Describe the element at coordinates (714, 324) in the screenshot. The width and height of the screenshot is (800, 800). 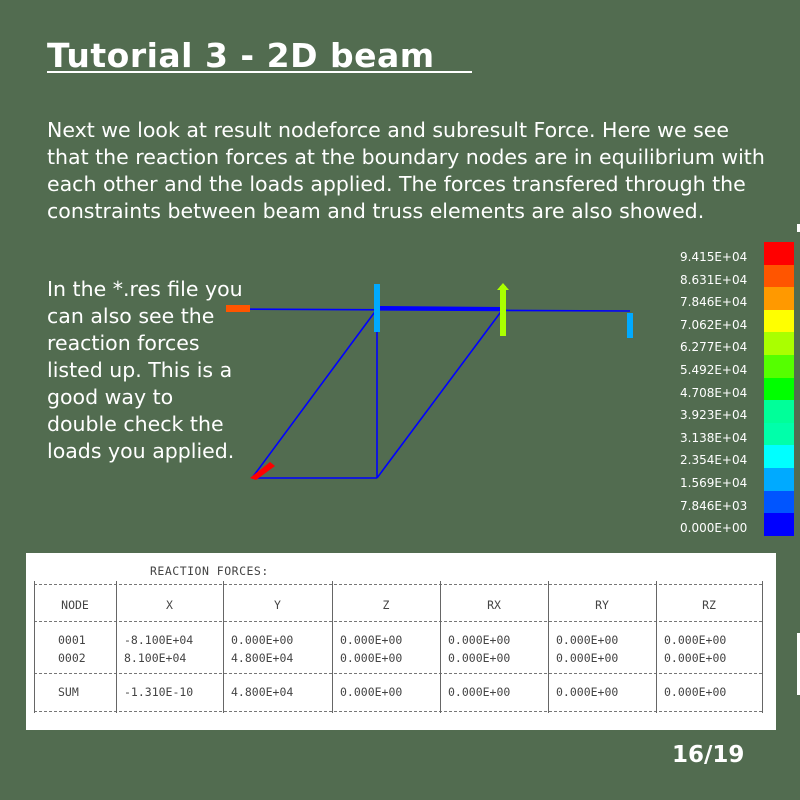
I see `legend-label: 7.062E+04` at that location.